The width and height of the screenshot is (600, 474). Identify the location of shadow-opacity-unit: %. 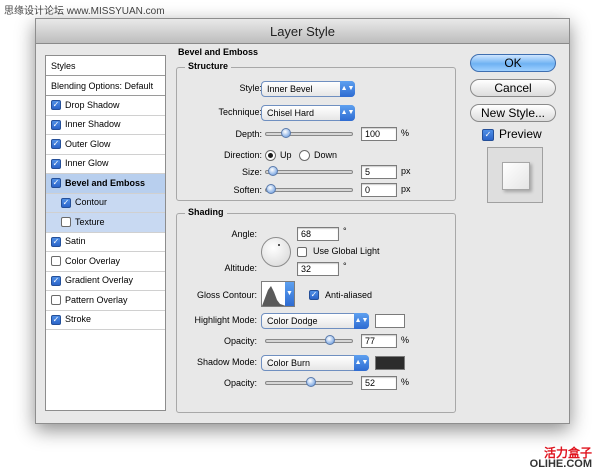
(405, 382).